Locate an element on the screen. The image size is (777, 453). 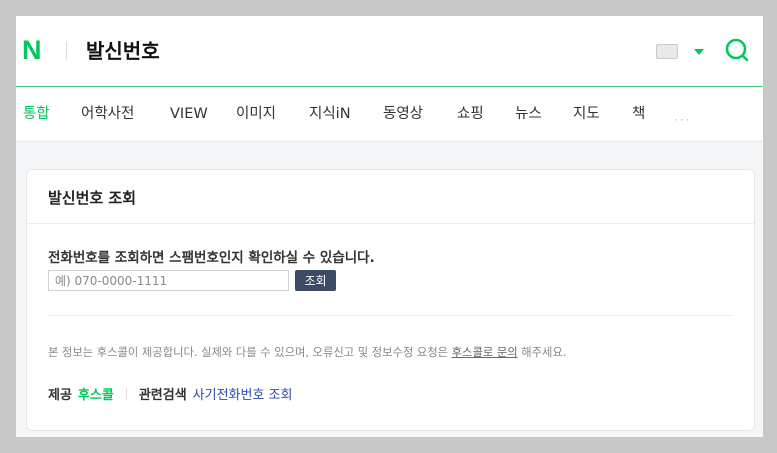
phone-number-input is located at coordinates (168, 280).